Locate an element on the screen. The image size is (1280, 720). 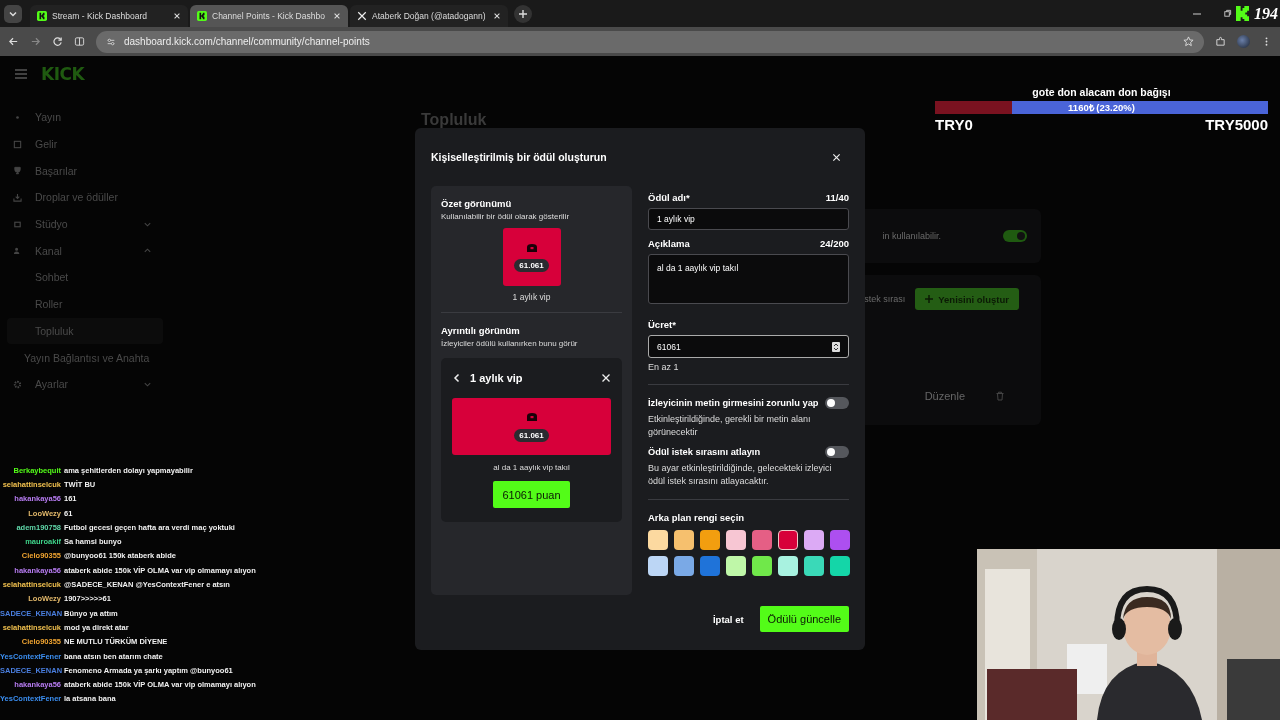
address-bar: dashboard.kick.com/channel/community/channel-points is located at coordinates (650, 41).